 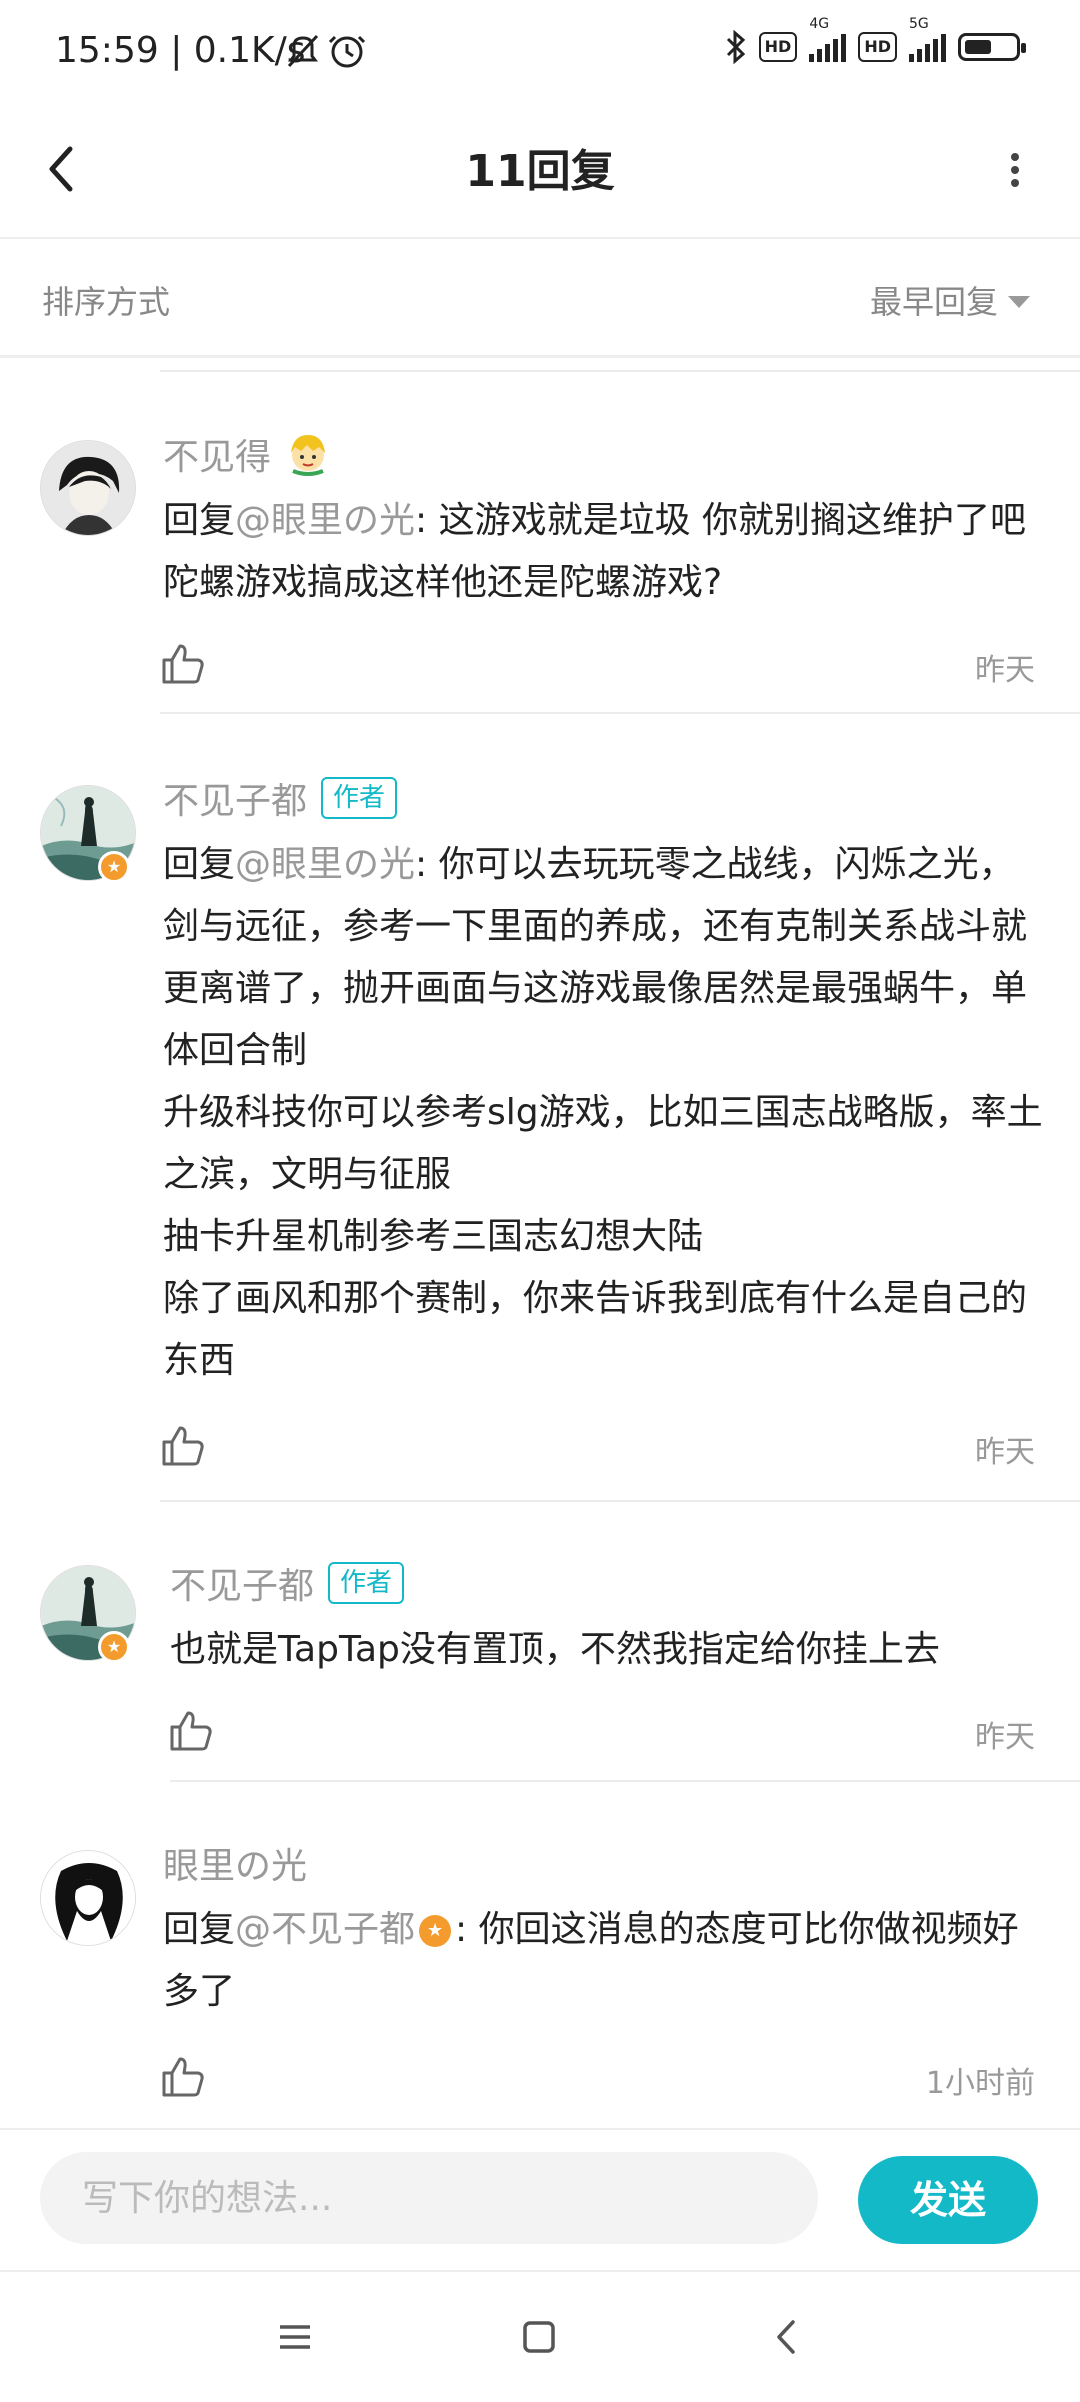 What do you see at coordinates (980, 2083) in the screenshot?
I see `comment-time: 1小时前` at bounding box center [980, 2083].